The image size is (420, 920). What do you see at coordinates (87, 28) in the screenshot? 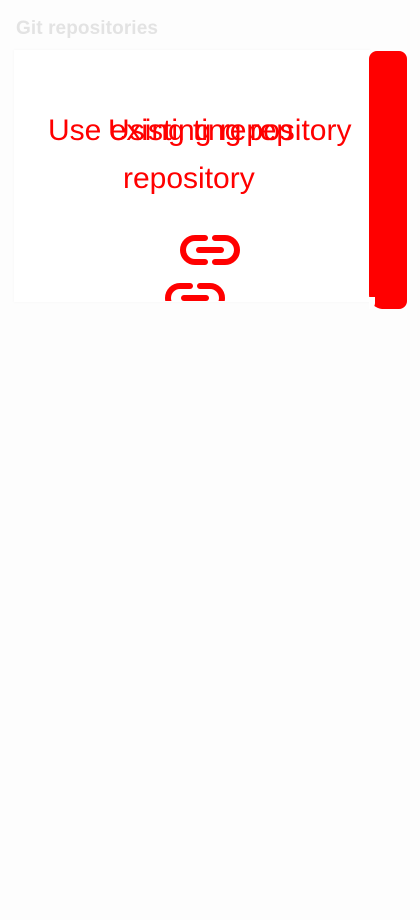
I see `page-title: Git repositories` at bounding box center [87, 28].